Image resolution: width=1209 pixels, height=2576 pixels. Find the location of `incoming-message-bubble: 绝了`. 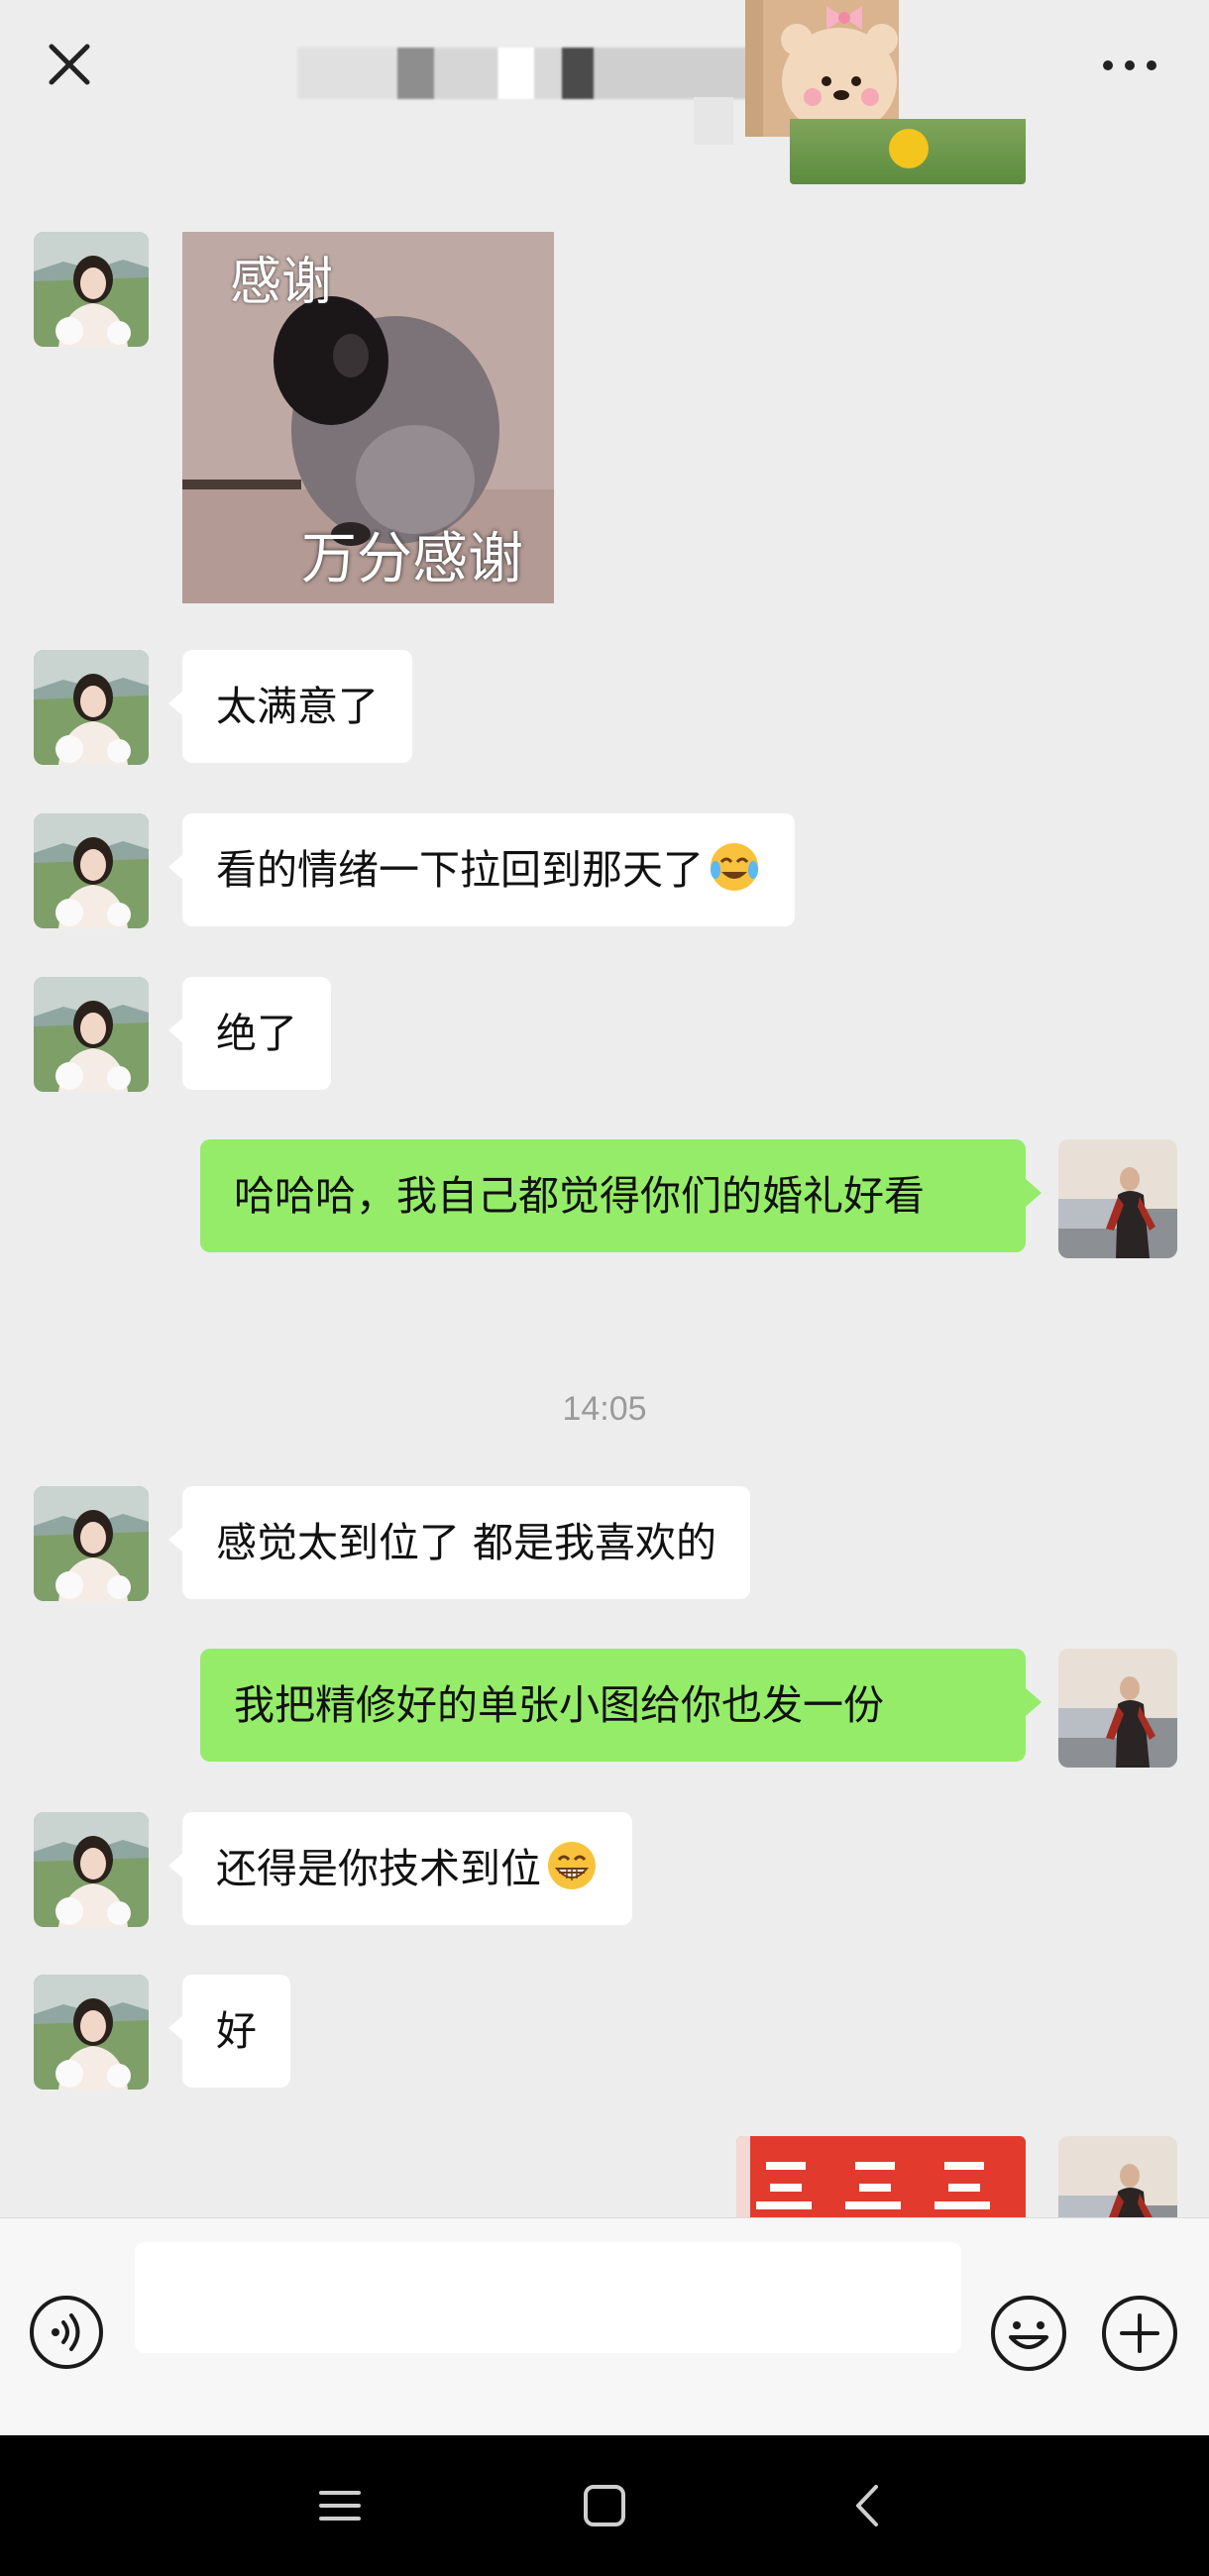

incoming-message-bubble: 绝了 is located at coordinates (249, 1033).